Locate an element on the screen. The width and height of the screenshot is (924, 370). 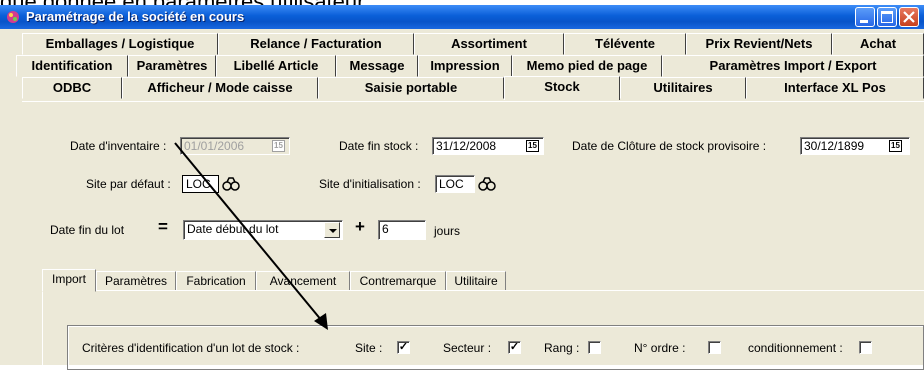
tab-identification: Identification is located at coordinates (72, 66).